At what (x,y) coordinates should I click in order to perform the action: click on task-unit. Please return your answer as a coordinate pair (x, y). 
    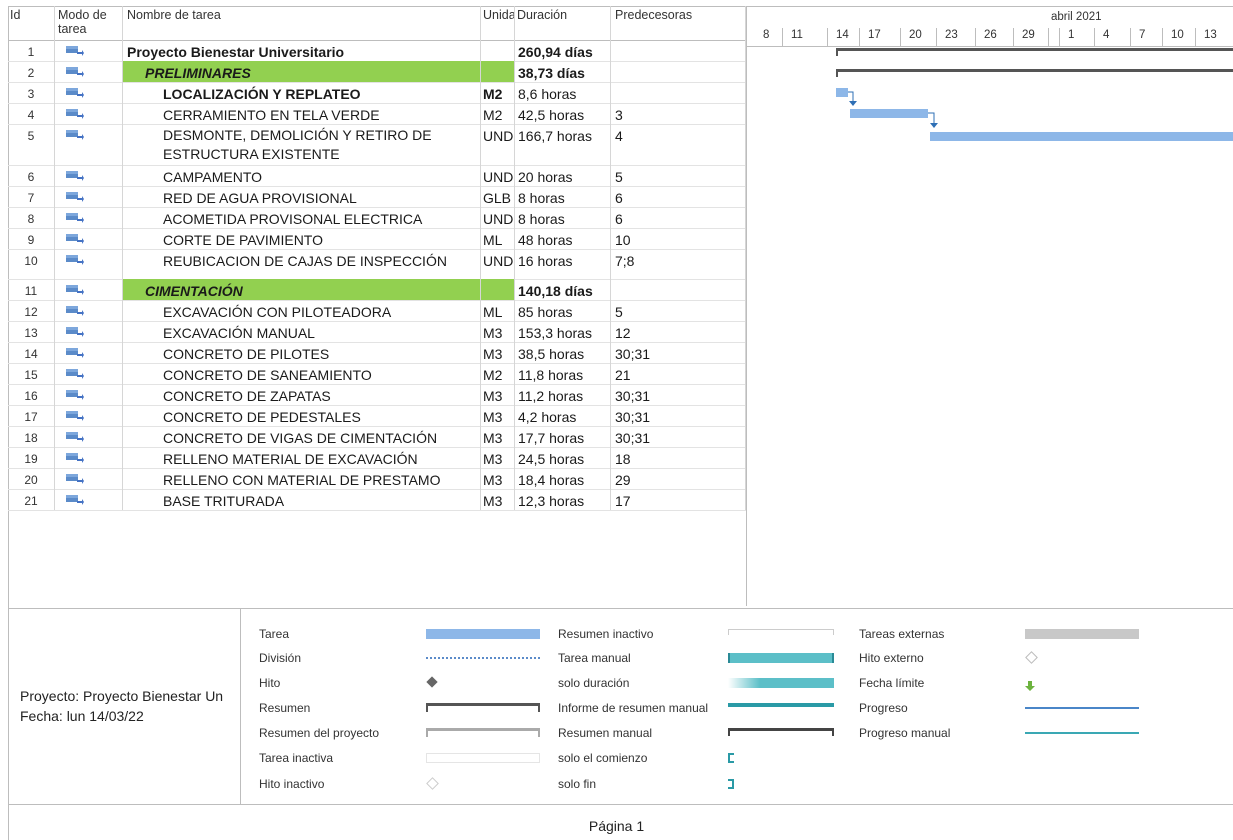
    Looking at the image, I should click on (498, 289).